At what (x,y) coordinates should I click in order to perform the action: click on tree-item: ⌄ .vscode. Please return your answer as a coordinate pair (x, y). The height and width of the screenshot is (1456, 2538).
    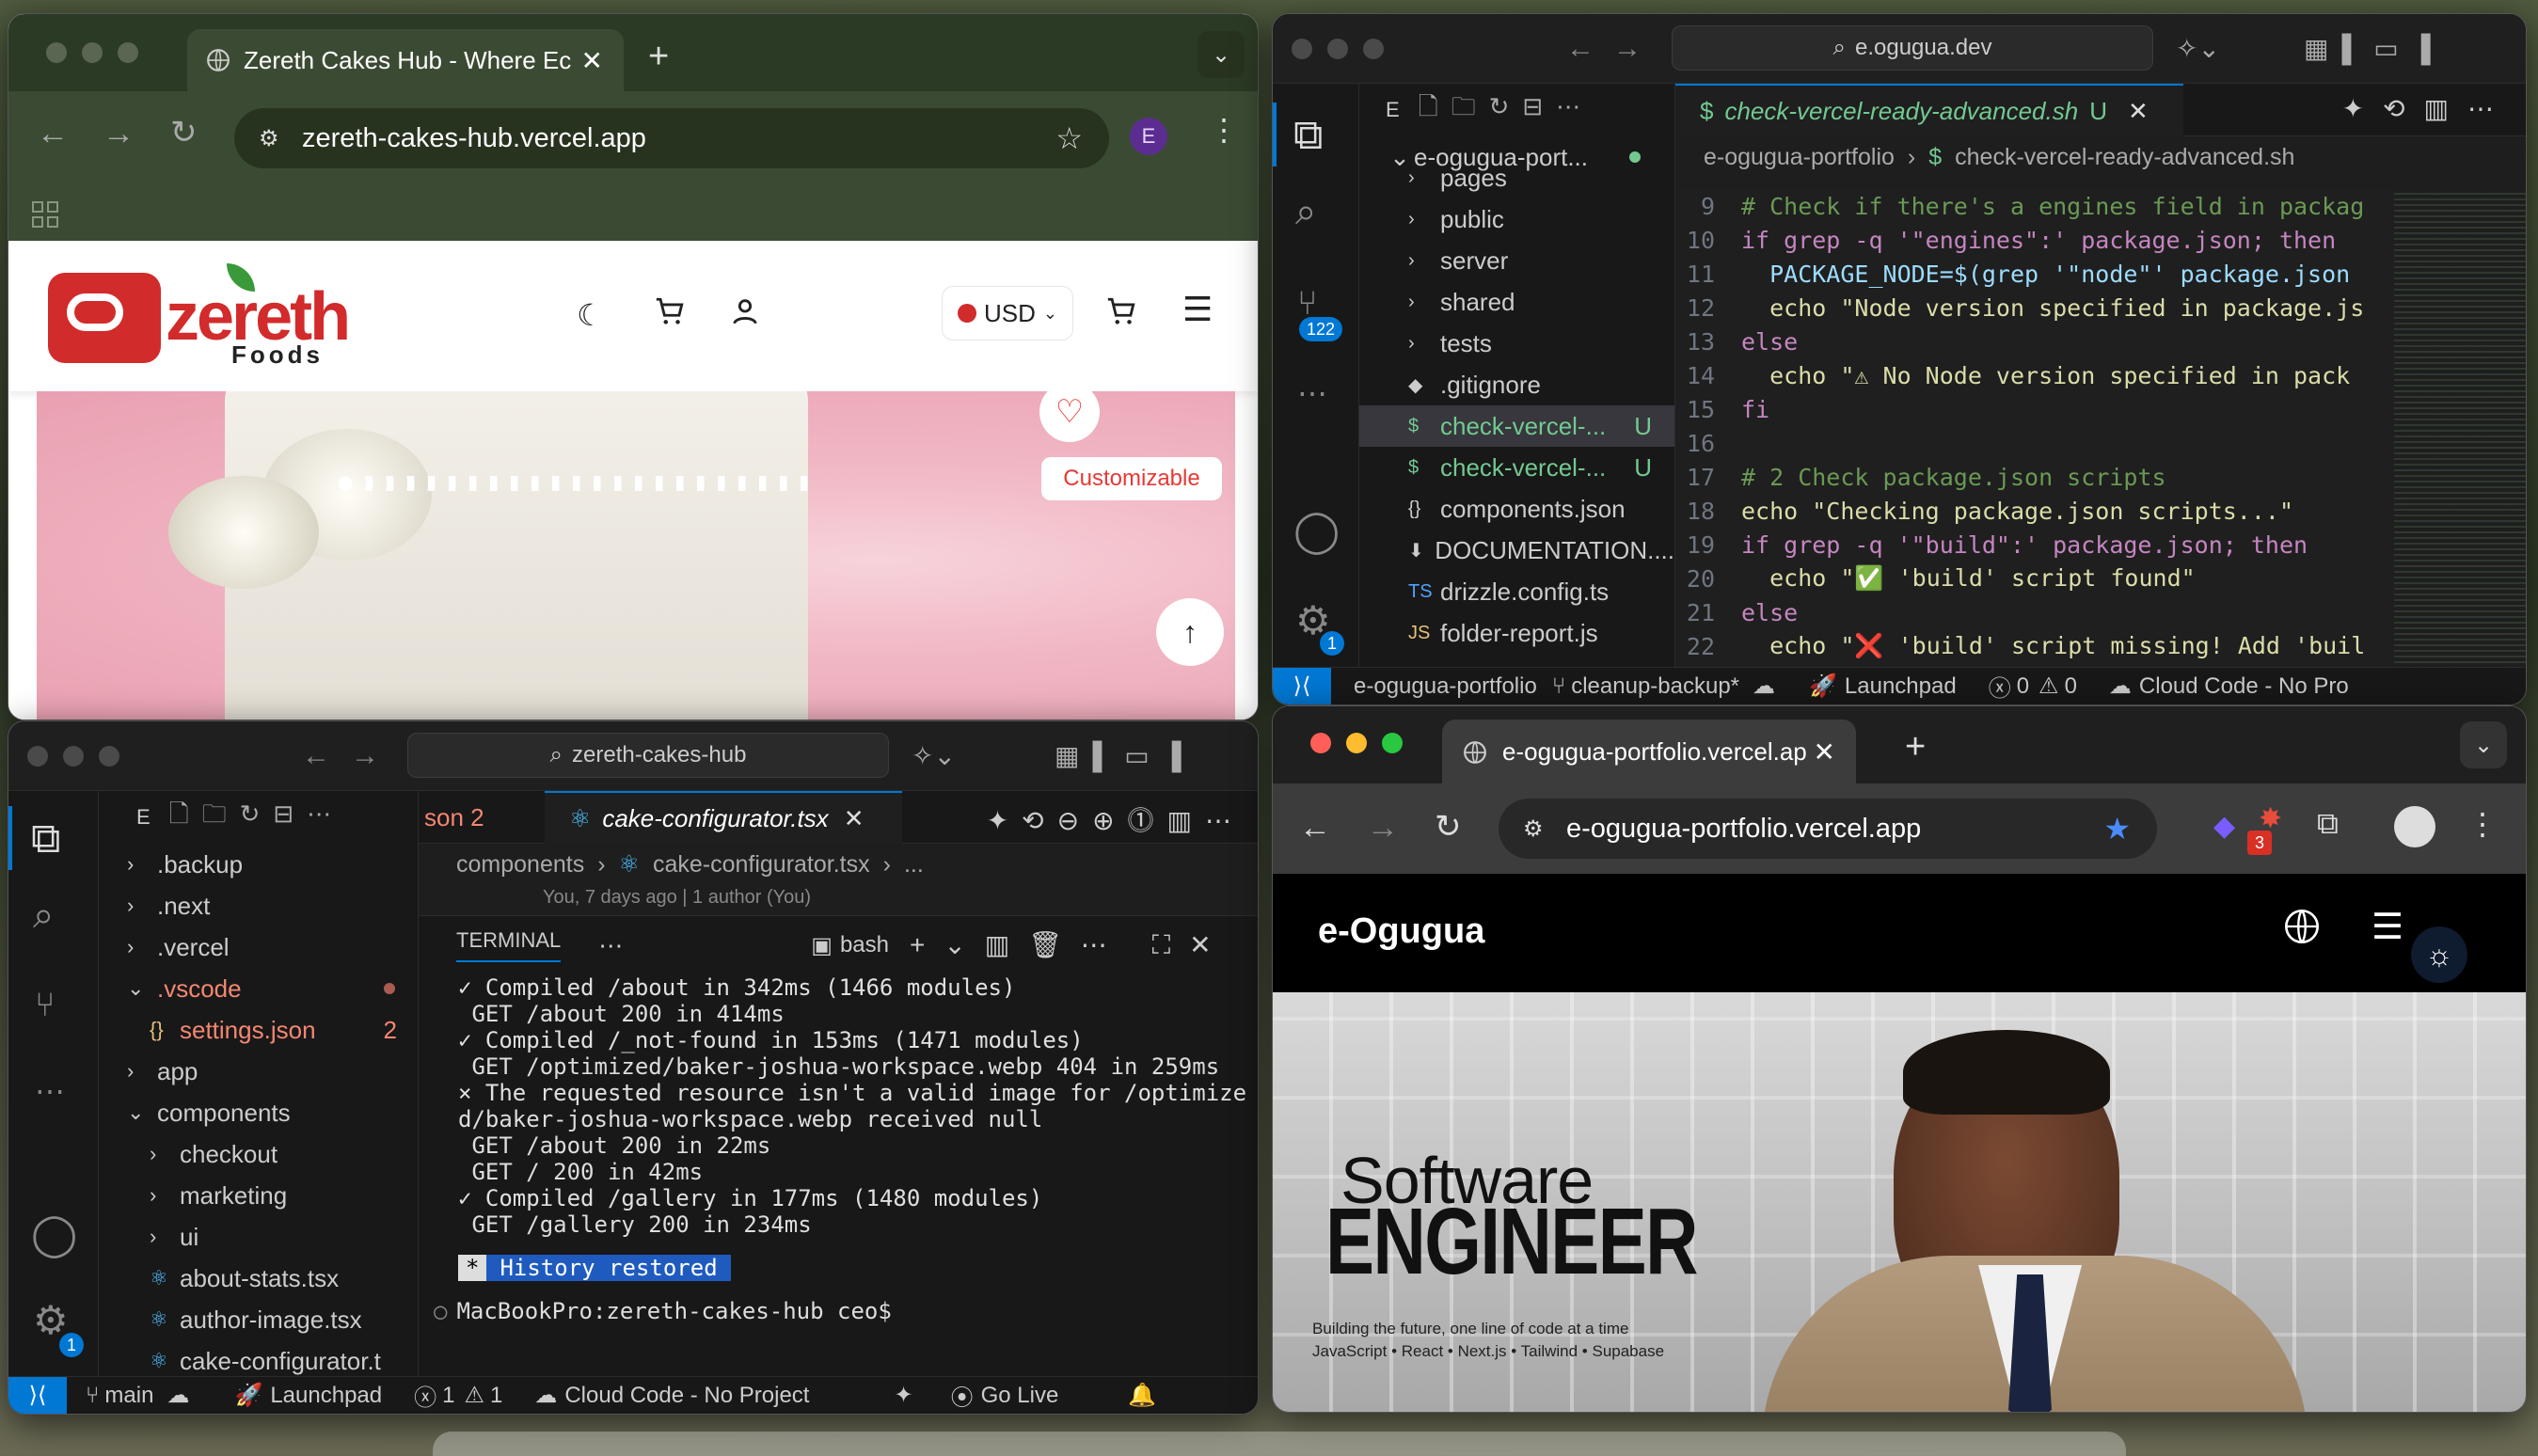
    Looking at the image, I should click on (258, 988).